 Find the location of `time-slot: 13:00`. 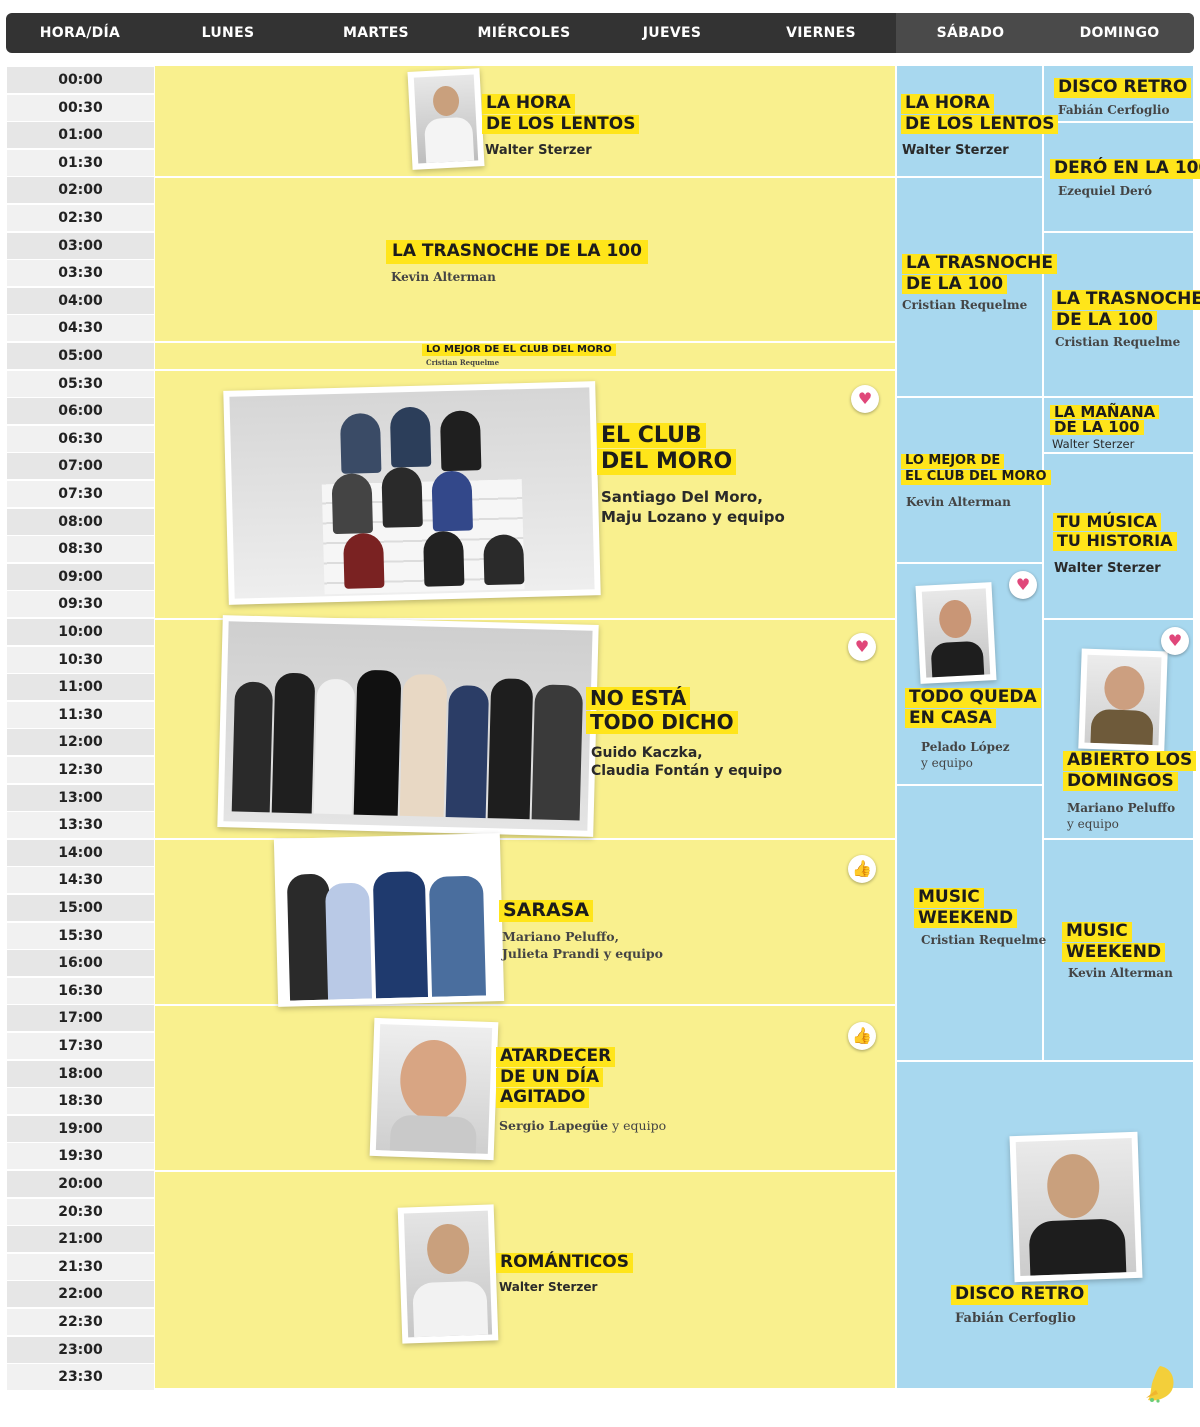

time-slot: 13:00 is located at coordinates (80, 797).